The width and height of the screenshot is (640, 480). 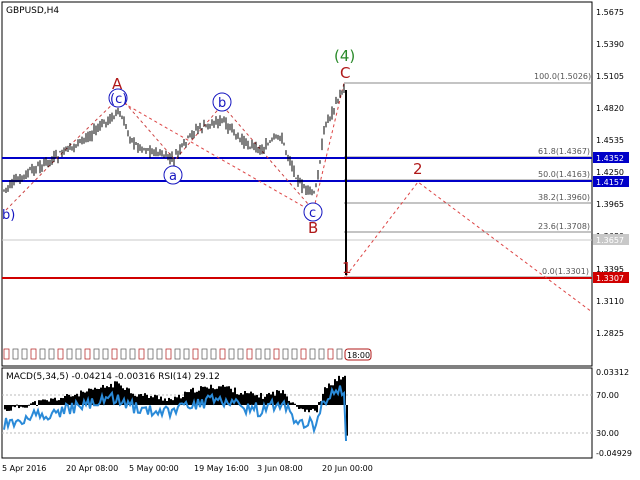 What do you see at coordinates (154, 468) in the screenshot?
I see `time-tick: 5 May 00:00` at bounding box center [154, 468].